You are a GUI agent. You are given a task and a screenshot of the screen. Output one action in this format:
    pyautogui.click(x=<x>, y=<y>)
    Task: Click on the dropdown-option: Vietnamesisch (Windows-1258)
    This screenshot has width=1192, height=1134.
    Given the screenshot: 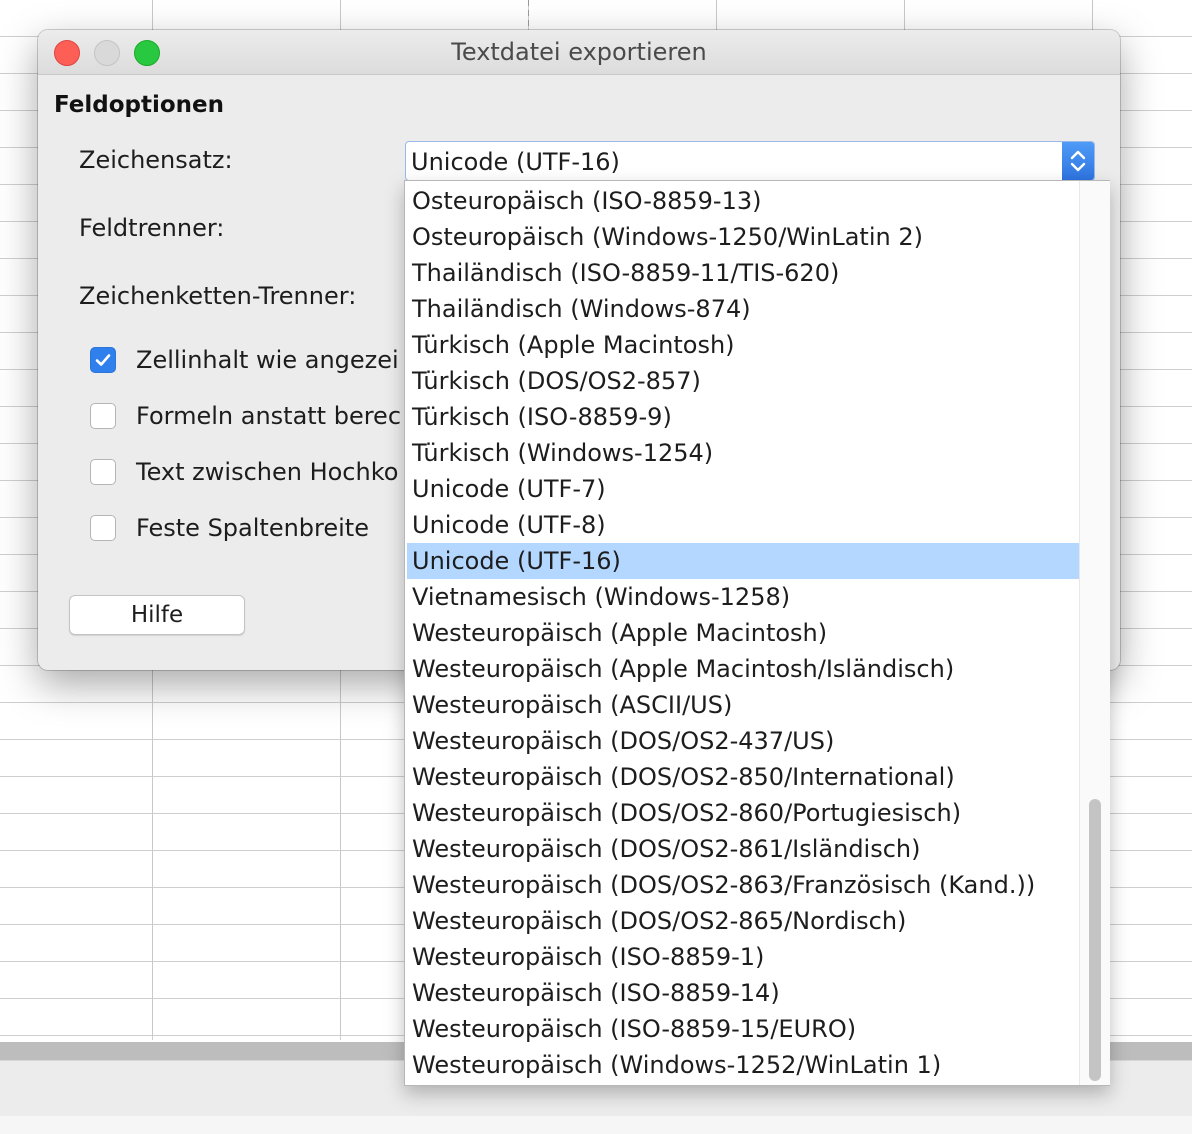 What is the action you would take?
    pyautogui.click(x=743, y=597)
    